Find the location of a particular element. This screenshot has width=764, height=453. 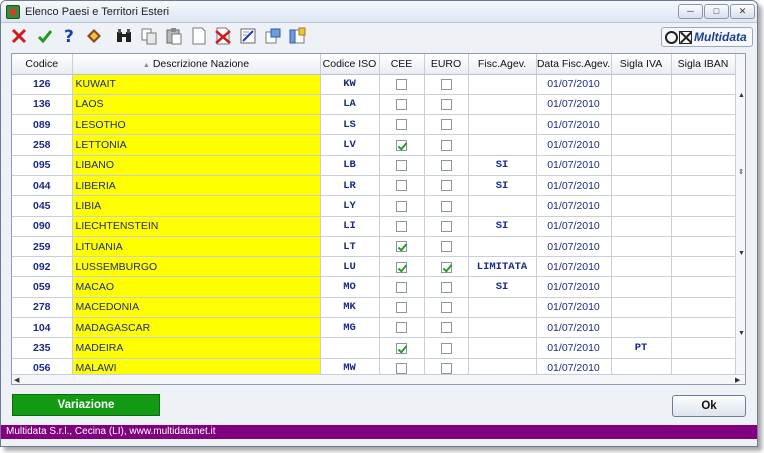

cell-codice: 259 is located at coordinates (42, 247).